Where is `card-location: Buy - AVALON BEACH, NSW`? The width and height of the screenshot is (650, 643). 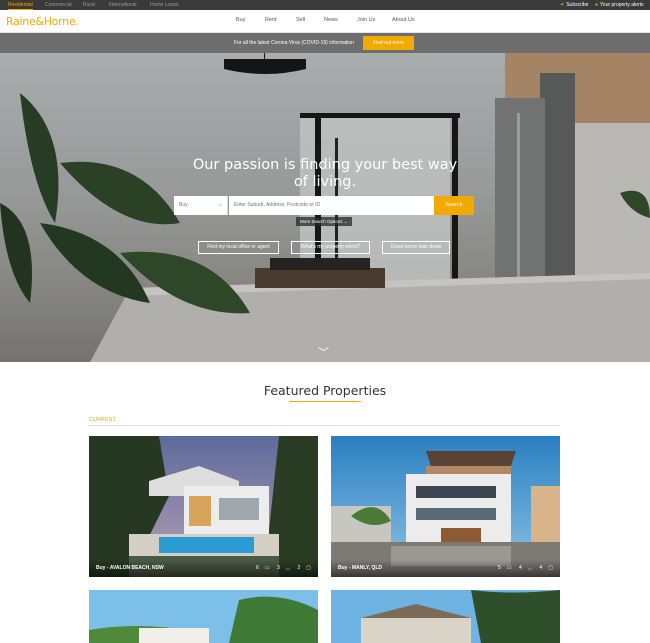
card-location: Buy - AVALON BEACH, NSW is located at coordinates (130, 568).